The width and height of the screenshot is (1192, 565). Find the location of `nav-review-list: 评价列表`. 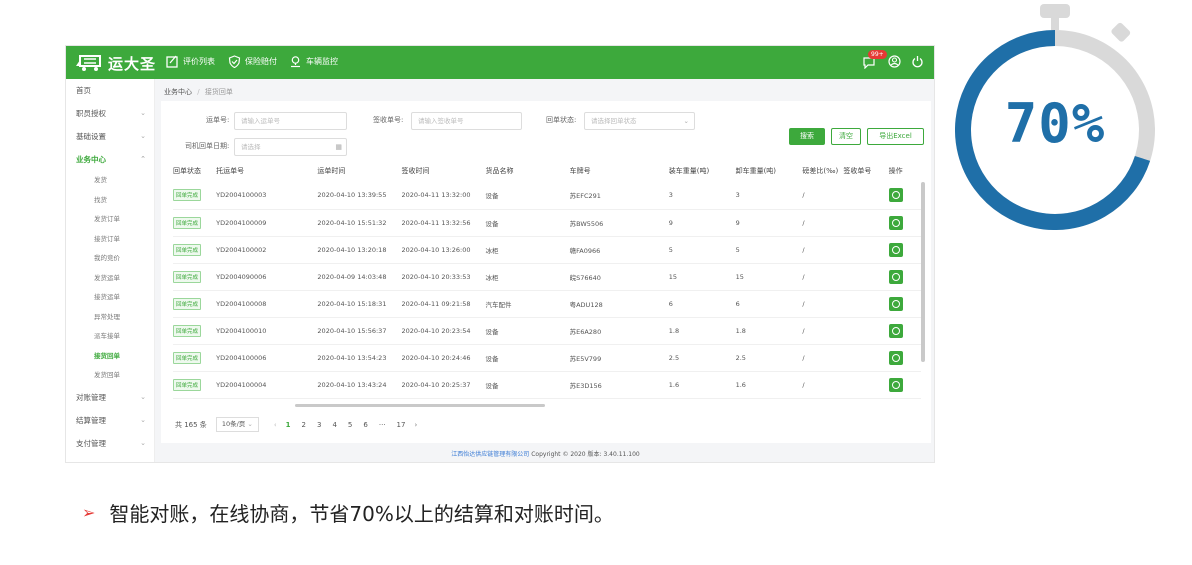

nav-review-list: 评价列表 is located at coordinates (190, 61).